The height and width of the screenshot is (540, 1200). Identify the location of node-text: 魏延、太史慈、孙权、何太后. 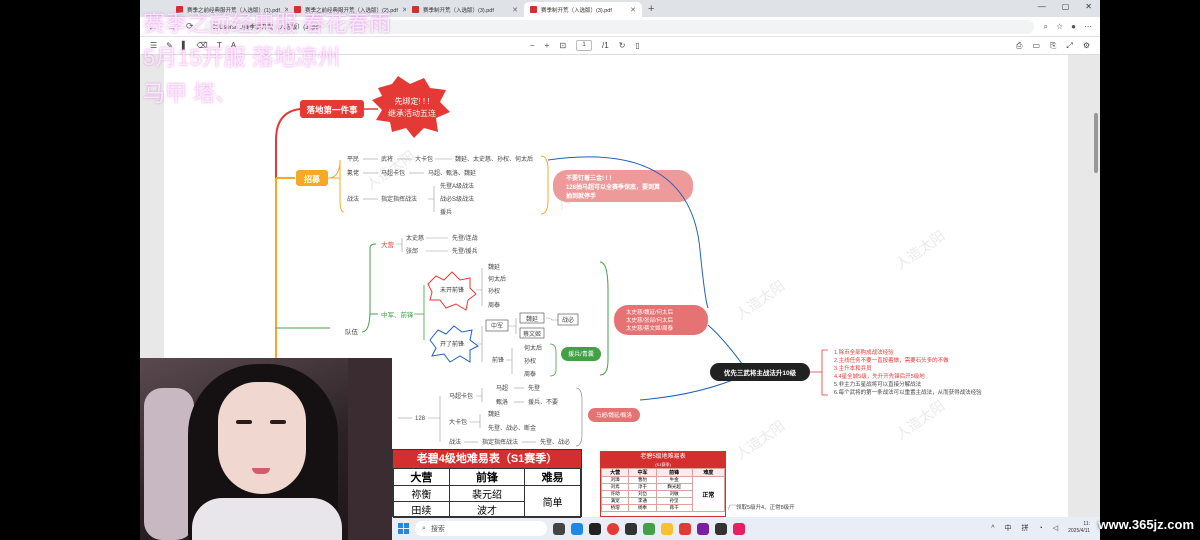
(494, 159).